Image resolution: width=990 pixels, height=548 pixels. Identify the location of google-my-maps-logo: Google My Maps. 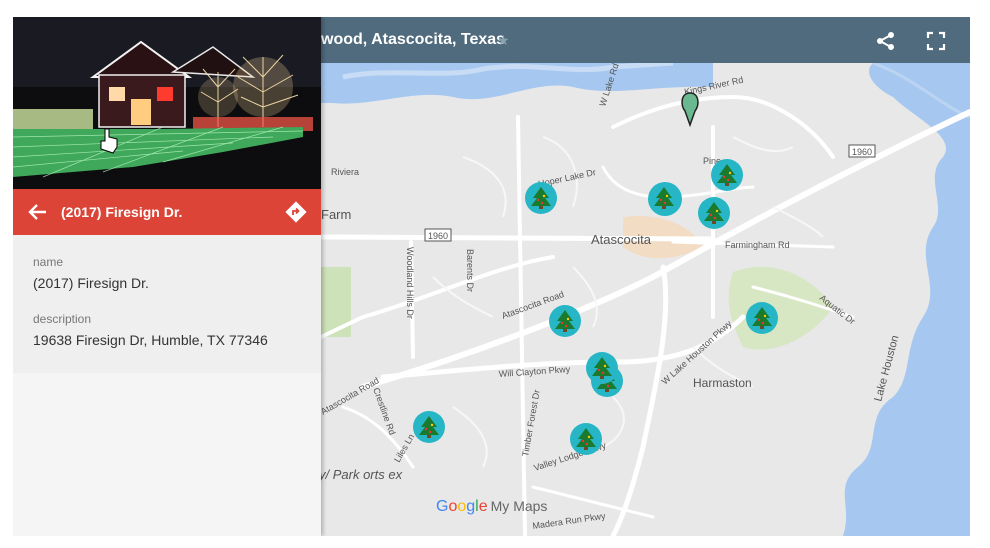
(492, 506).